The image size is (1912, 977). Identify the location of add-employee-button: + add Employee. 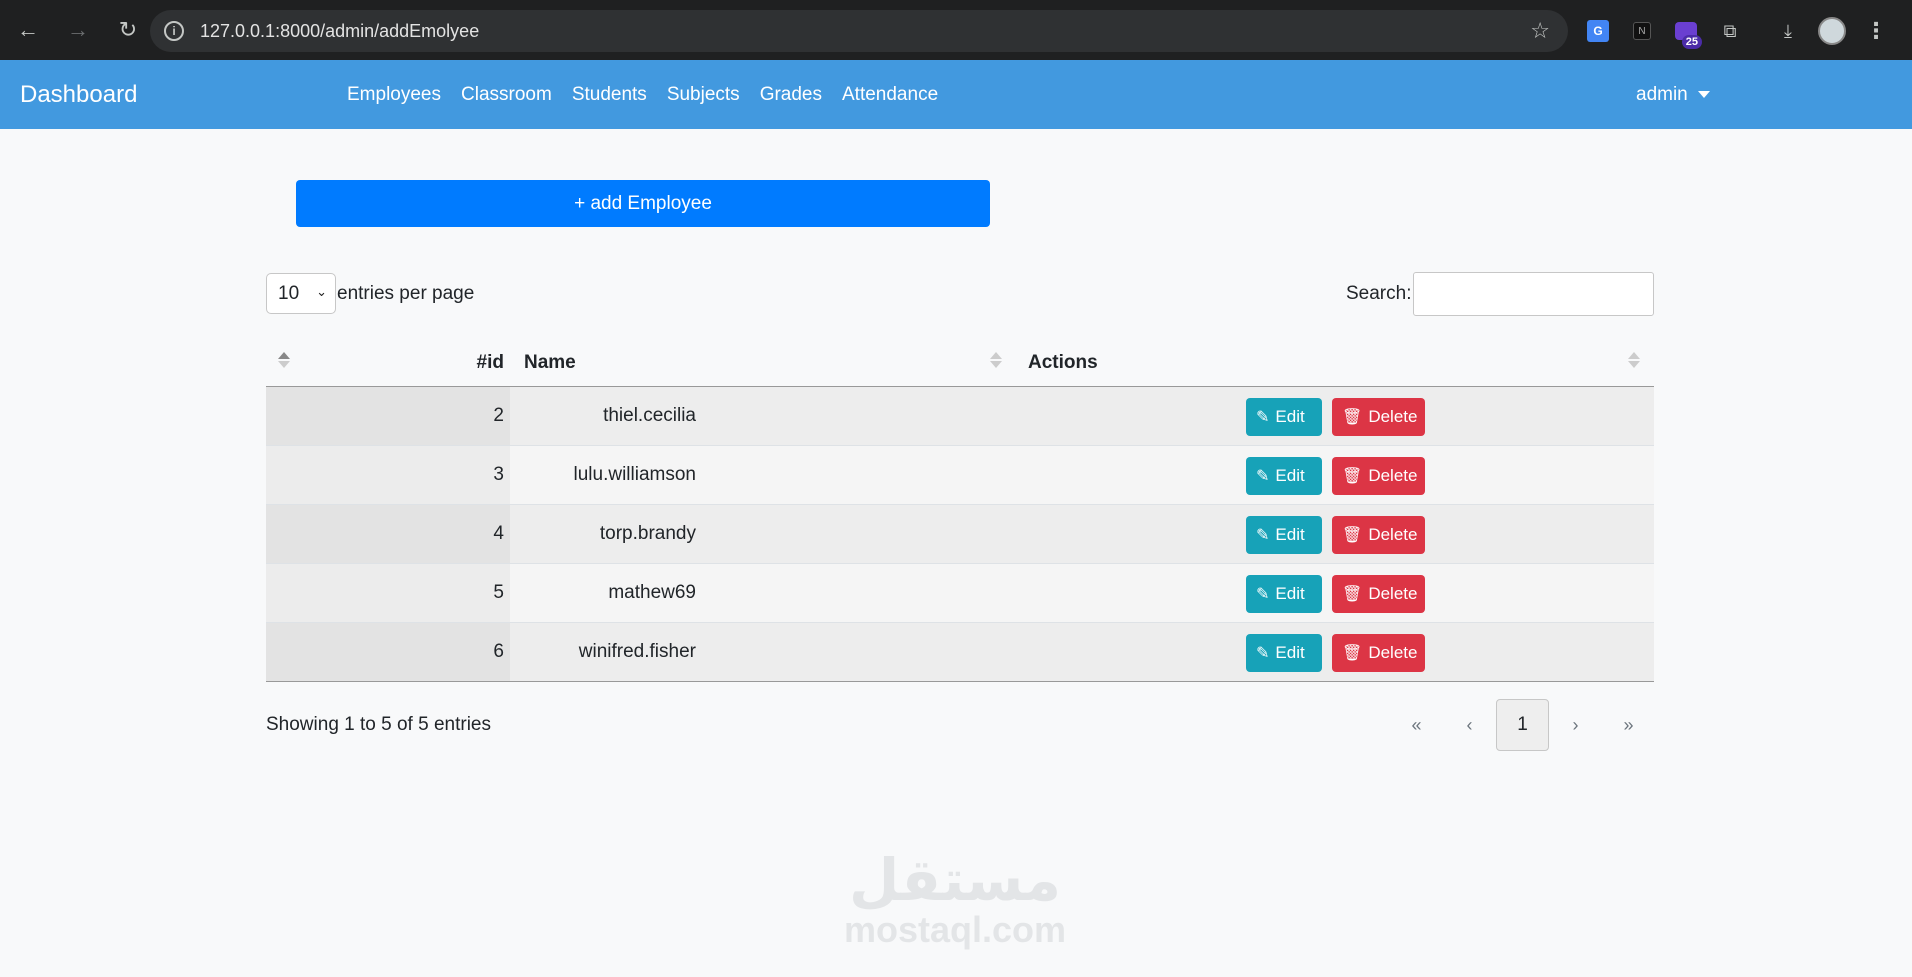
(643, 203).